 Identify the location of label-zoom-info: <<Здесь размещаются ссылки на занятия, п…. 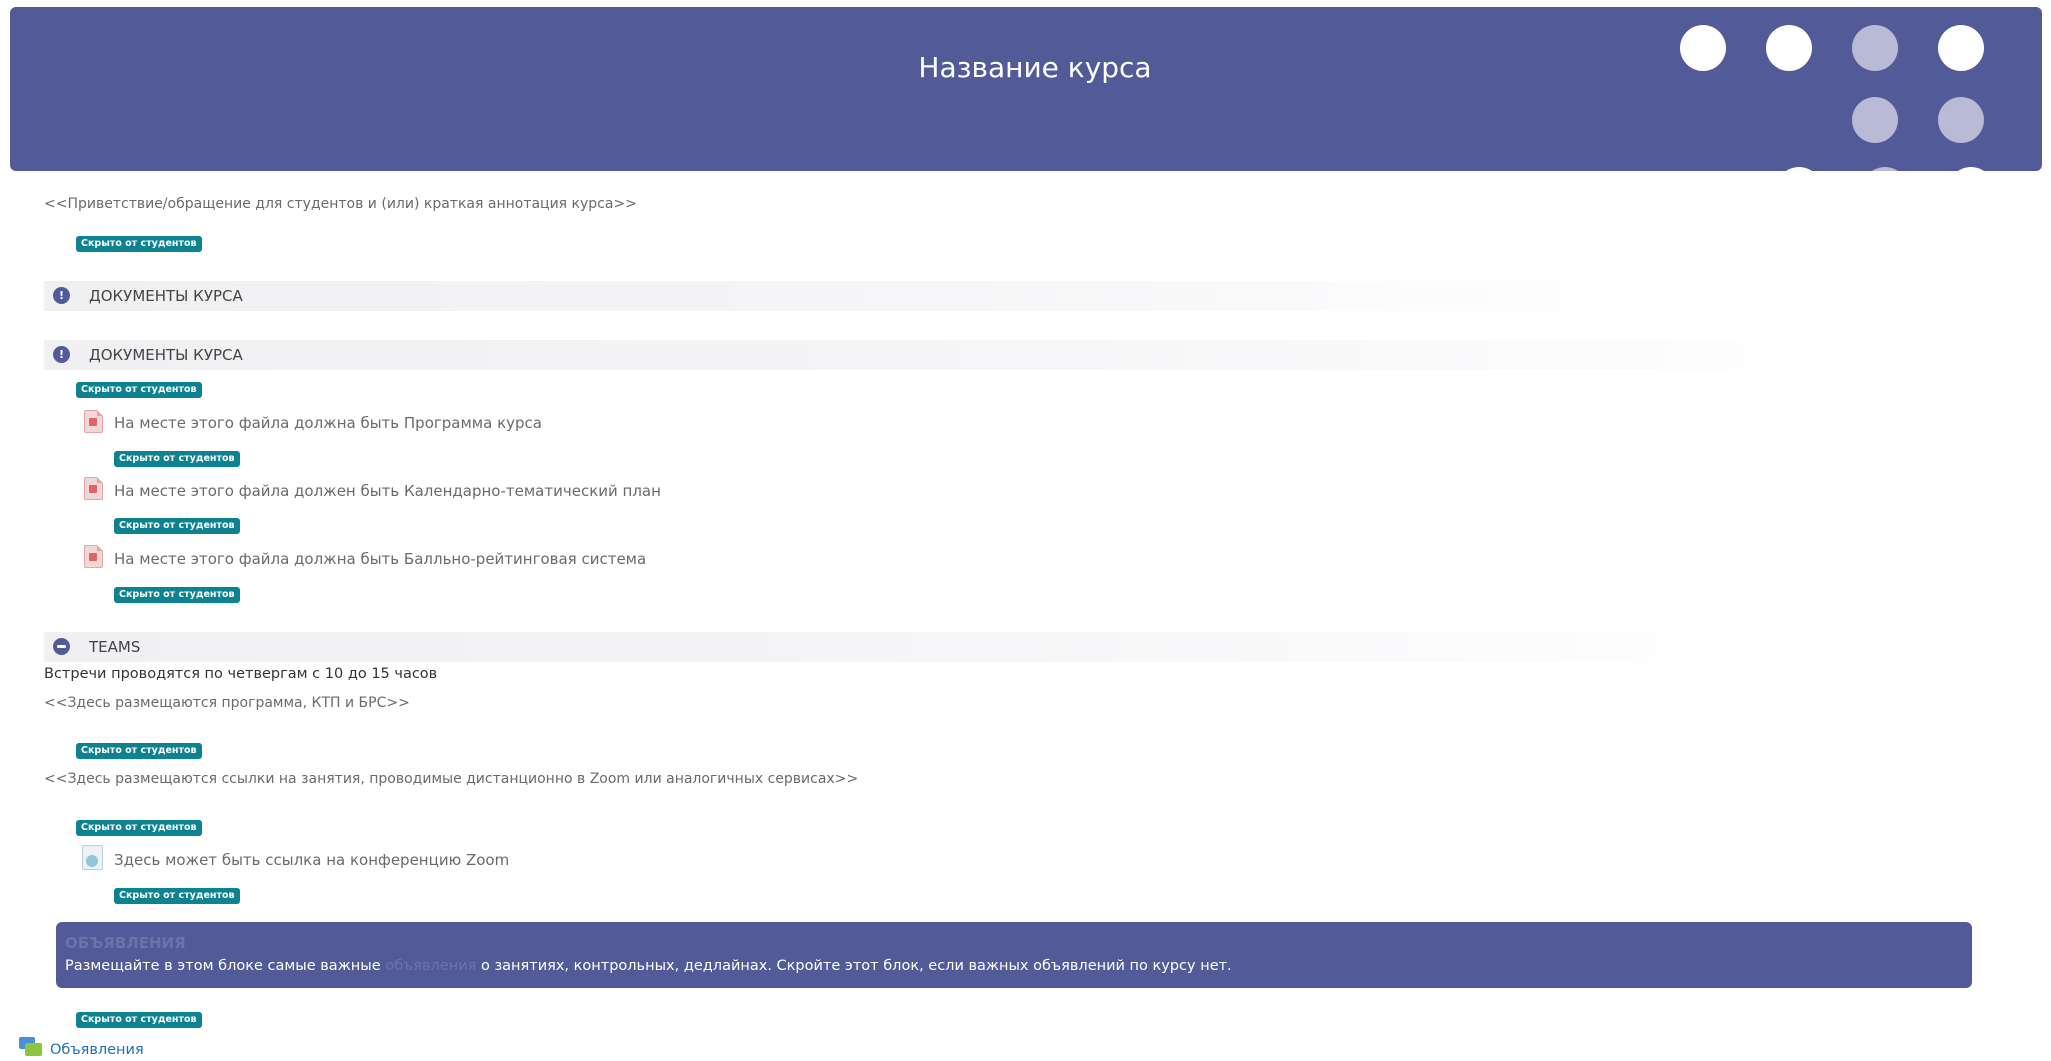
(451, 779).